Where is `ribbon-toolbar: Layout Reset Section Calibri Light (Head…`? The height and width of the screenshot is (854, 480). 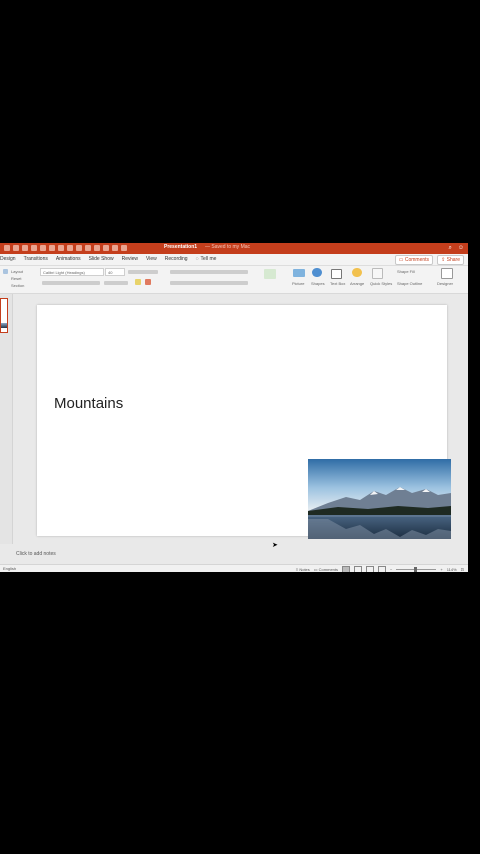 ribbon-toolbar: Layout Reset Section Calibri Light (Head… is located at coordinates (234, 280).